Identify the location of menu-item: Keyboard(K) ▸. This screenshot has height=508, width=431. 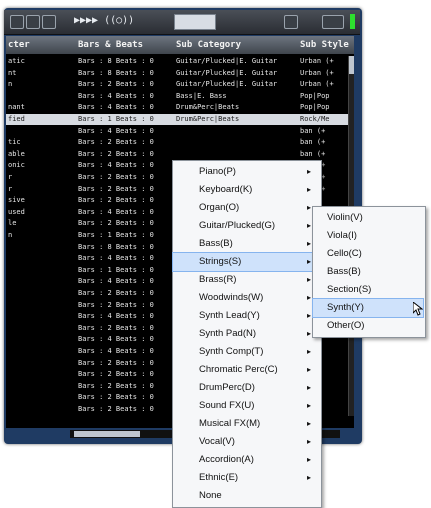
(246, 190).